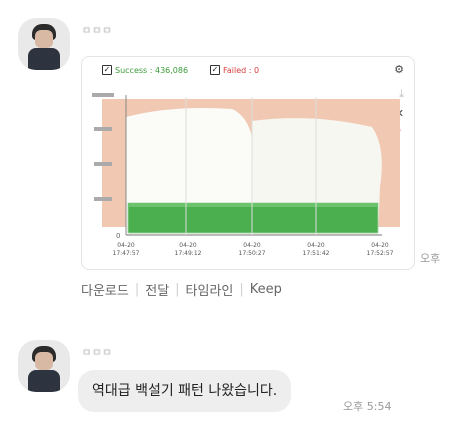 Image resolution: width=449 pixels, height=431 pixels. What do you see at coordinates (316, 249) in the screenshot?
I see `x-tick-label: 04-20 17:51:42` at bounding box center [316, 249].